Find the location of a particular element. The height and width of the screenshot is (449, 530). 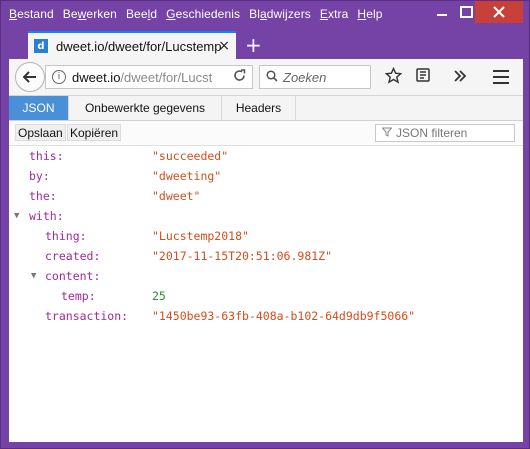

menu-bestand-label: estand is located at coordinates (35, 14).